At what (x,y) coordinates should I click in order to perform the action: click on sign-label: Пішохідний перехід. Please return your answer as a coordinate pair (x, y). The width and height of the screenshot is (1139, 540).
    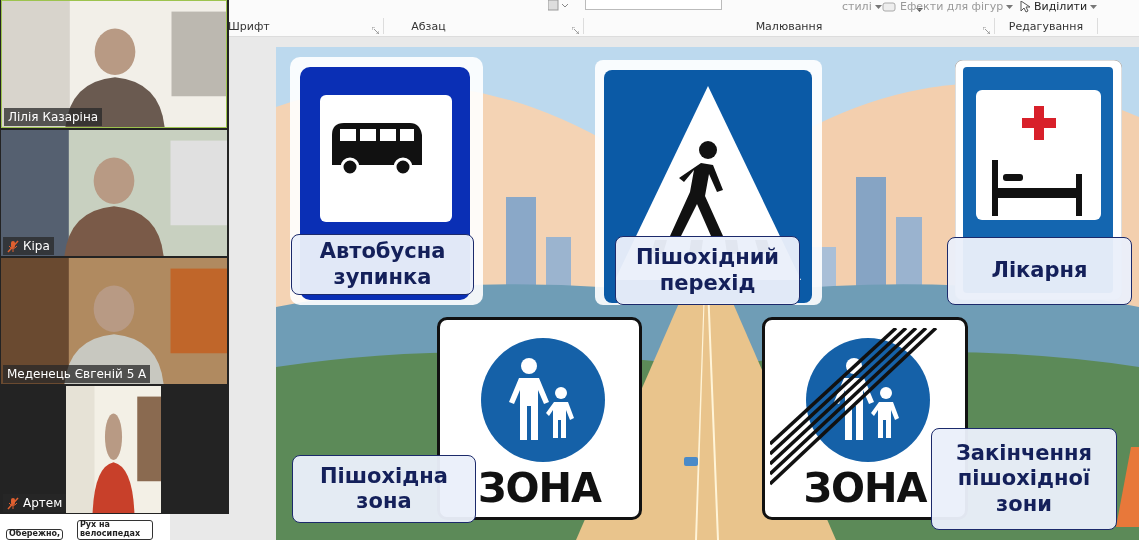
    Looking at the image, I should click on (707, 270).